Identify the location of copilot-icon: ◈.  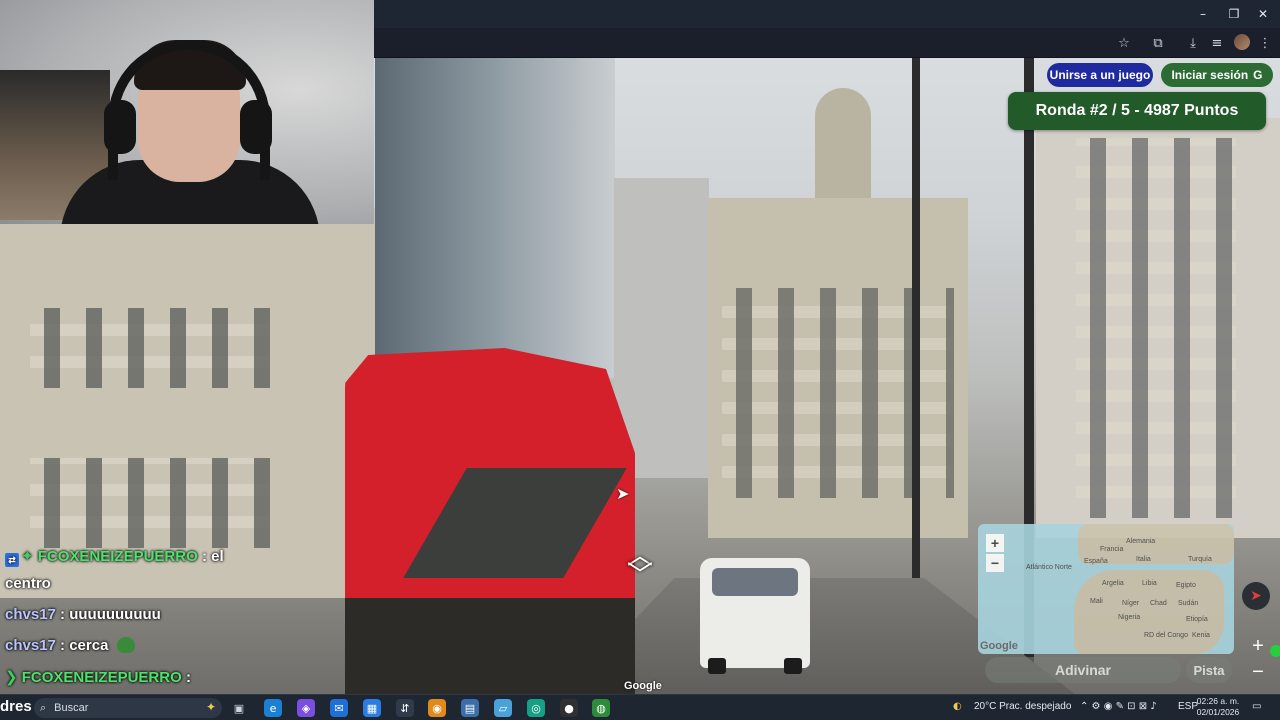
(306, 708).